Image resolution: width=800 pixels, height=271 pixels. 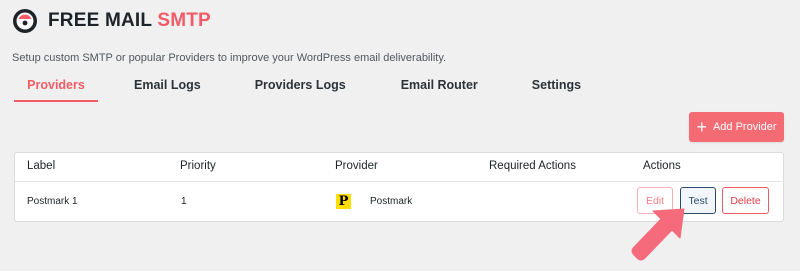 I want to click on add-provider-label: Add Provider, so click(x=744, y=127).